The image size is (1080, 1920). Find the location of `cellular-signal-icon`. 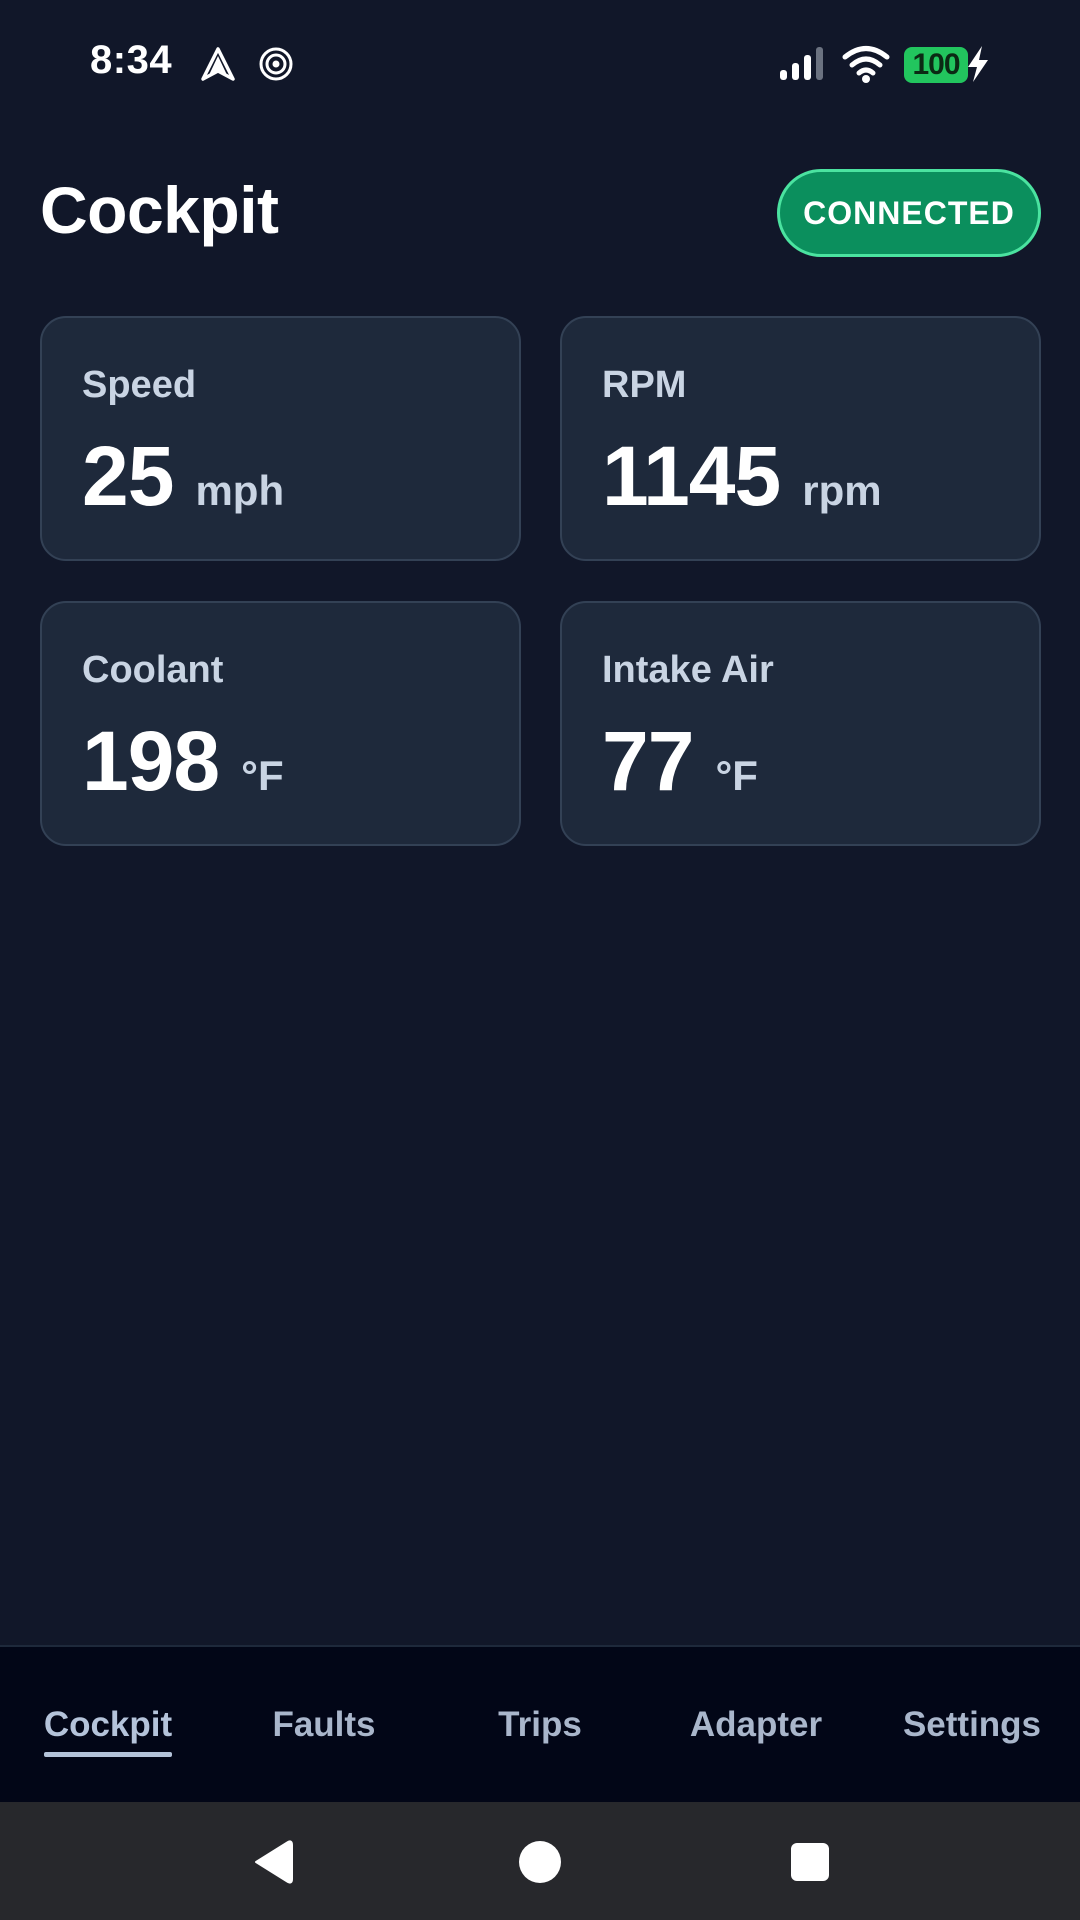

cellular-signal-icon is located at coordinates (801, 63).